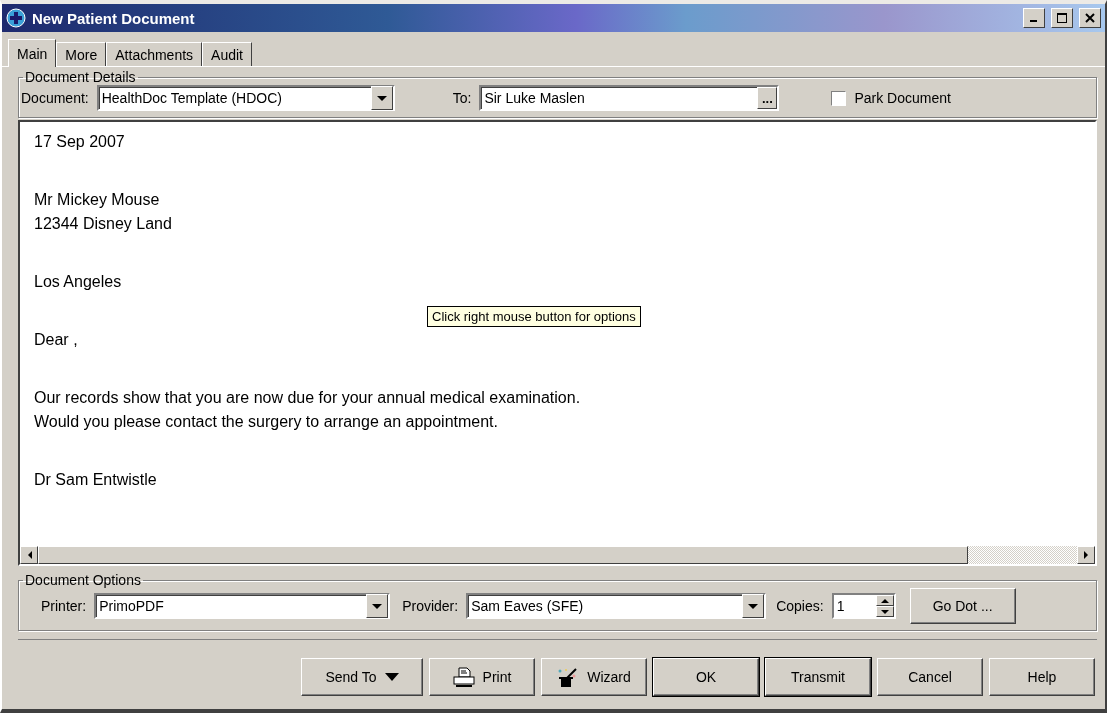  What do you see at coordinates (1034, 18) in the screenshot?
I see `minimize-button` at bounding box center [1034, 18].